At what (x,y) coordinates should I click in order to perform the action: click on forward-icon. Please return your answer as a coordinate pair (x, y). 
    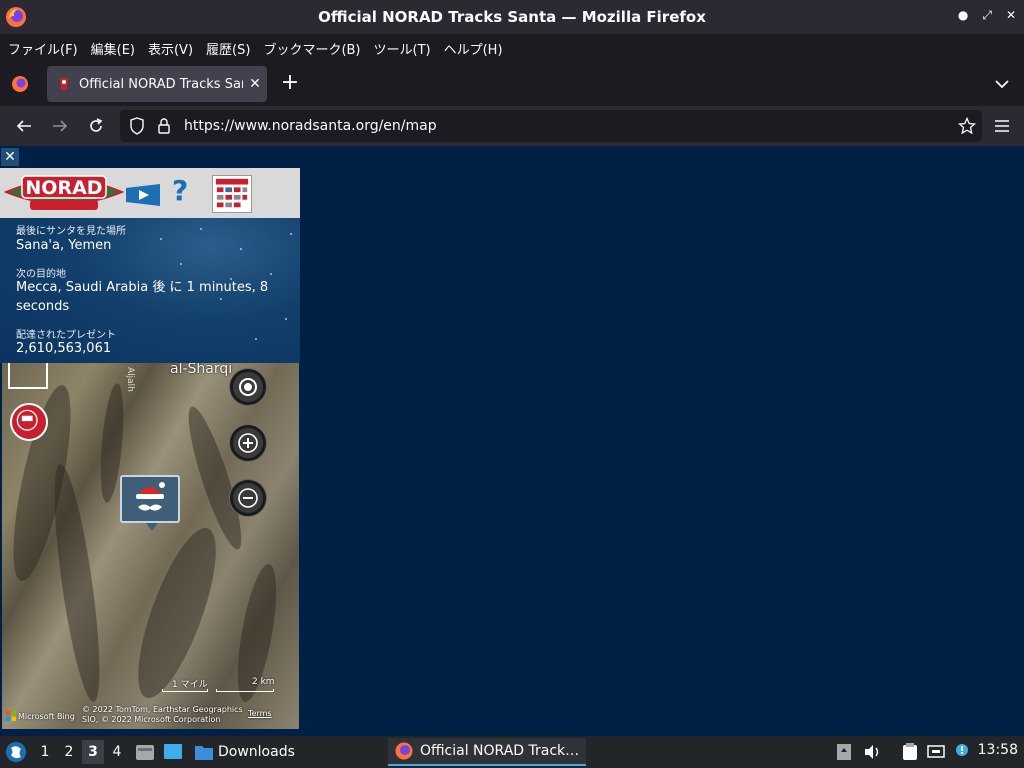
    Looking at the image, I should click on (60, 126).